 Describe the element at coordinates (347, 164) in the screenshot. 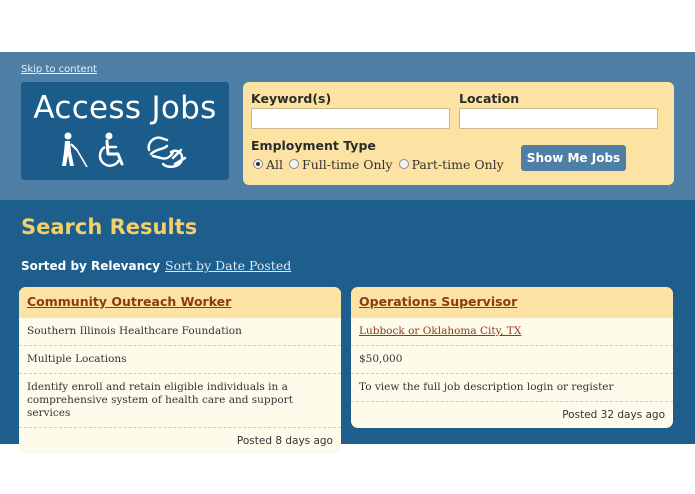

I see `radio-full-time-label: Full-time Only` at that location.